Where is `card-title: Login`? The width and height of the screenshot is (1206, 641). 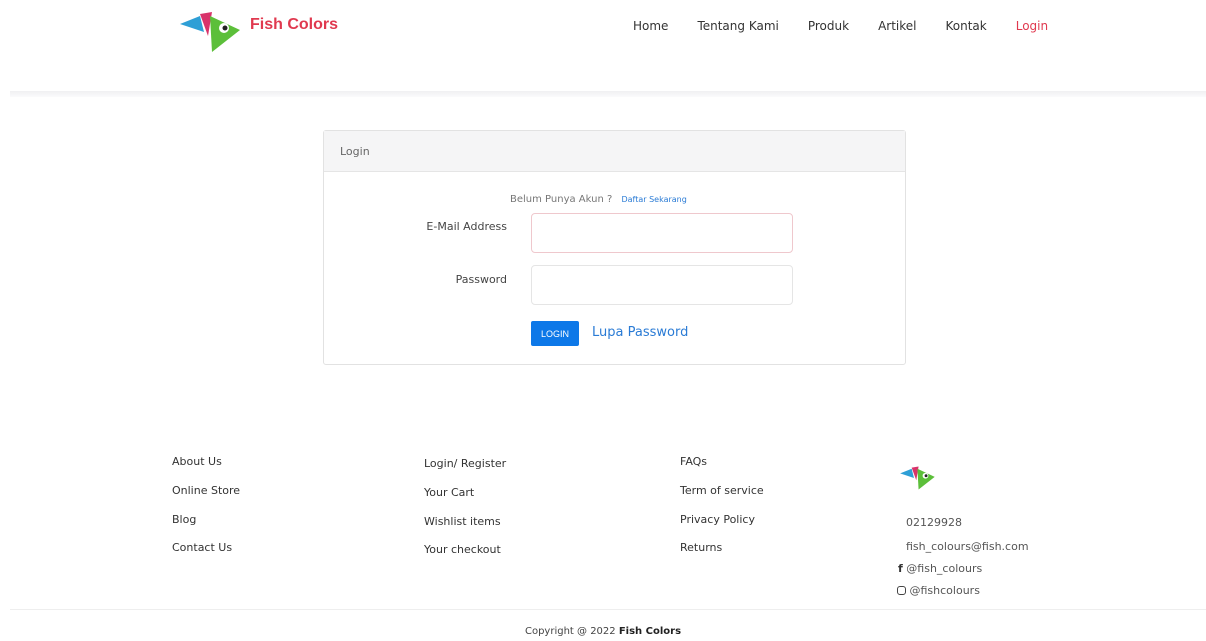
card-title: Login is located at coordinates (614, 151).